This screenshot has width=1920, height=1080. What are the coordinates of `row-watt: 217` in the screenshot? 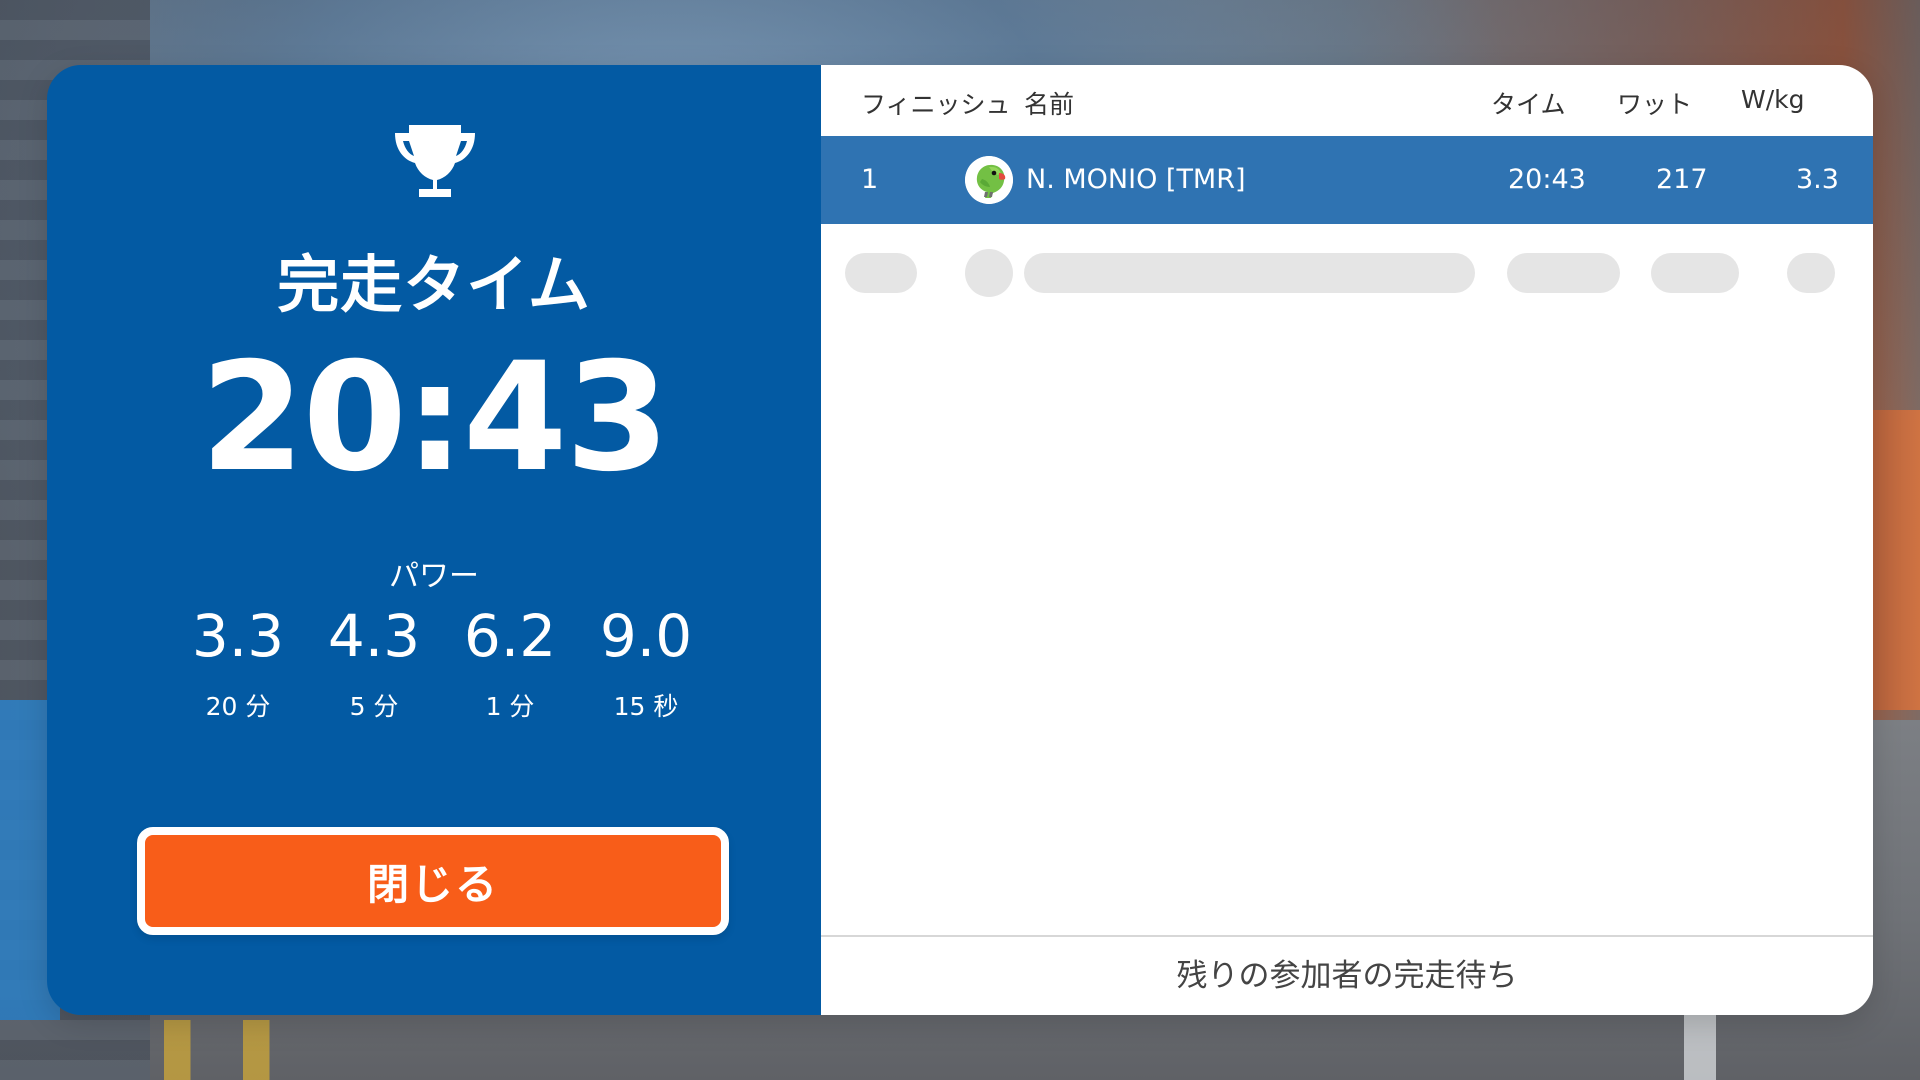 It's located at (1682, 179).